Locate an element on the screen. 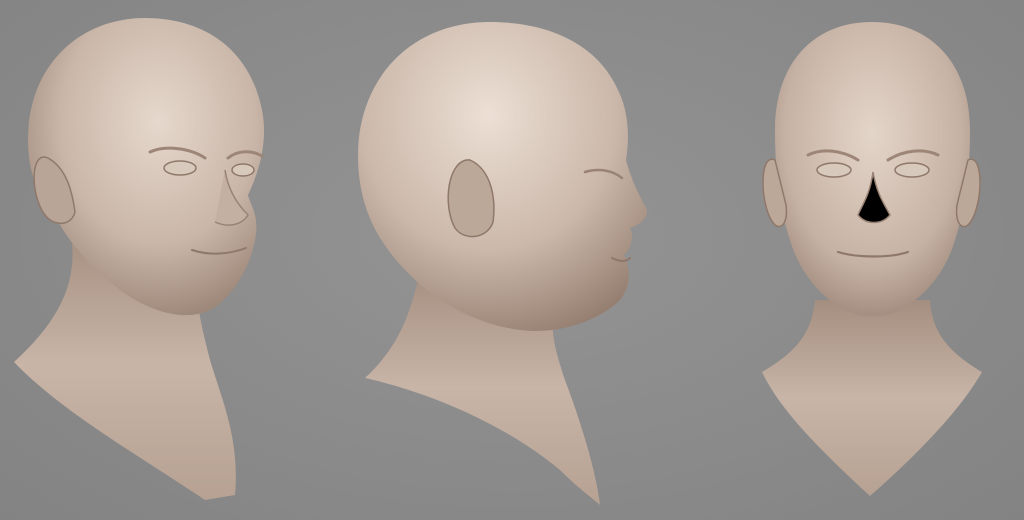  front-head is located at coordinates (872, 169).